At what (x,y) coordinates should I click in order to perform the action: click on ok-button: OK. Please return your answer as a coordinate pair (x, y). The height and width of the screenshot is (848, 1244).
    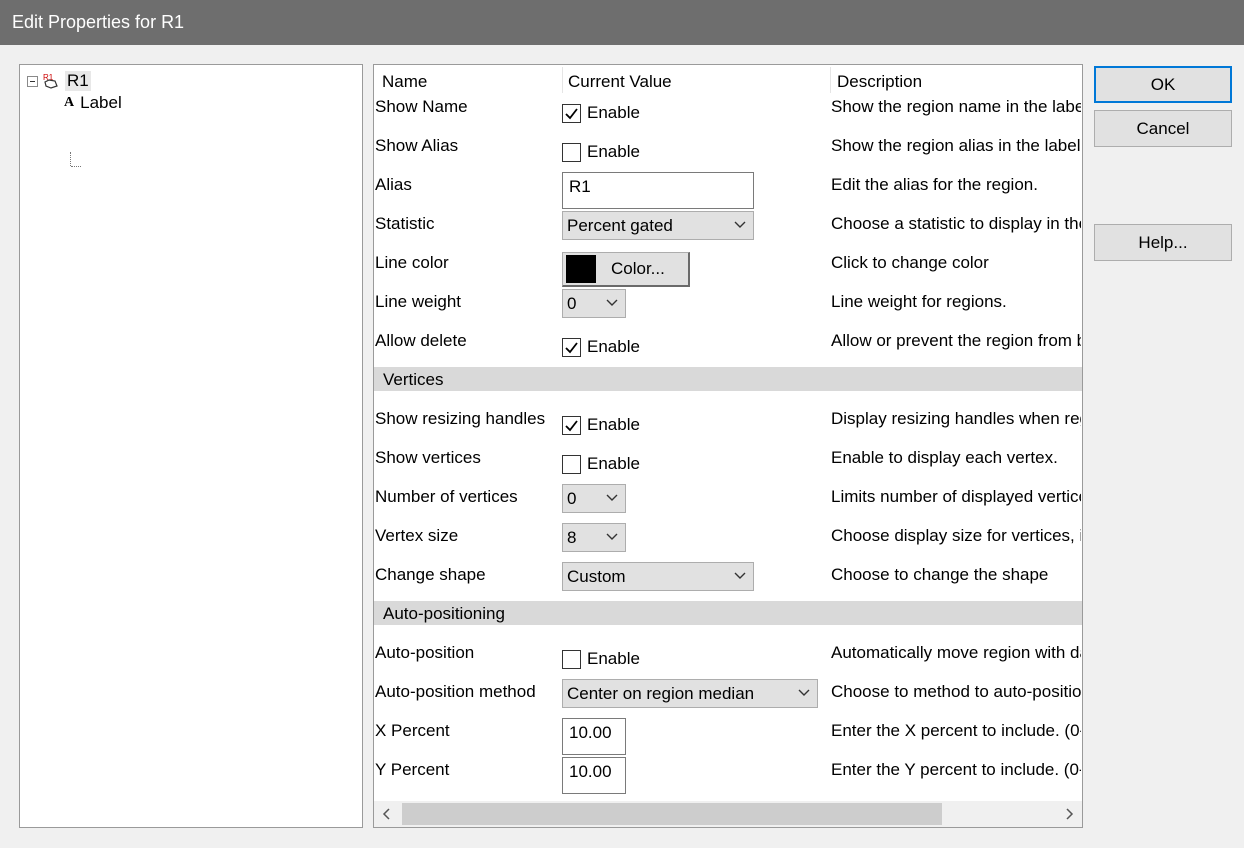
    Looking at the image, I should click on (1163, 84).